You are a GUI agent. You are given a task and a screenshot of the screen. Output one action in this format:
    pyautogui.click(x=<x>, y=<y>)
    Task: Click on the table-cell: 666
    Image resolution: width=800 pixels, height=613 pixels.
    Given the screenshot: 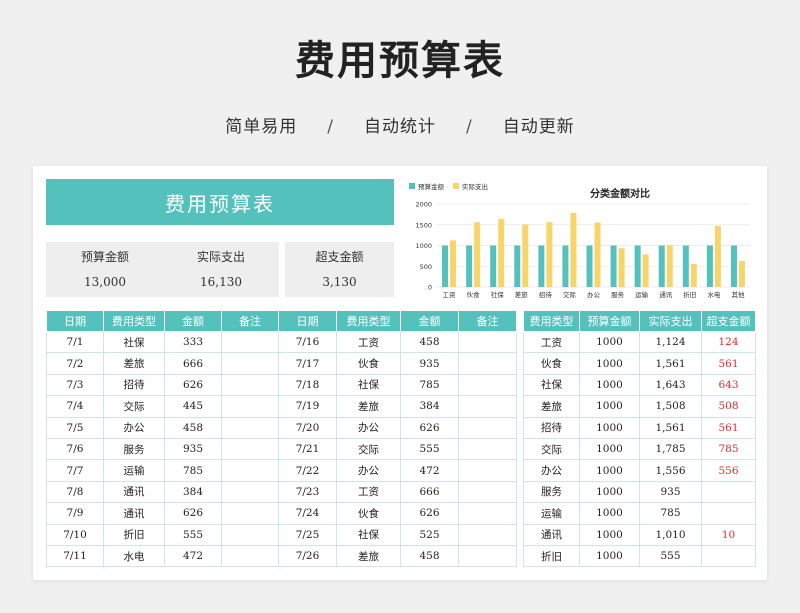 What is the action you would take?
    pyautogui.click(x=193, y=363)
    